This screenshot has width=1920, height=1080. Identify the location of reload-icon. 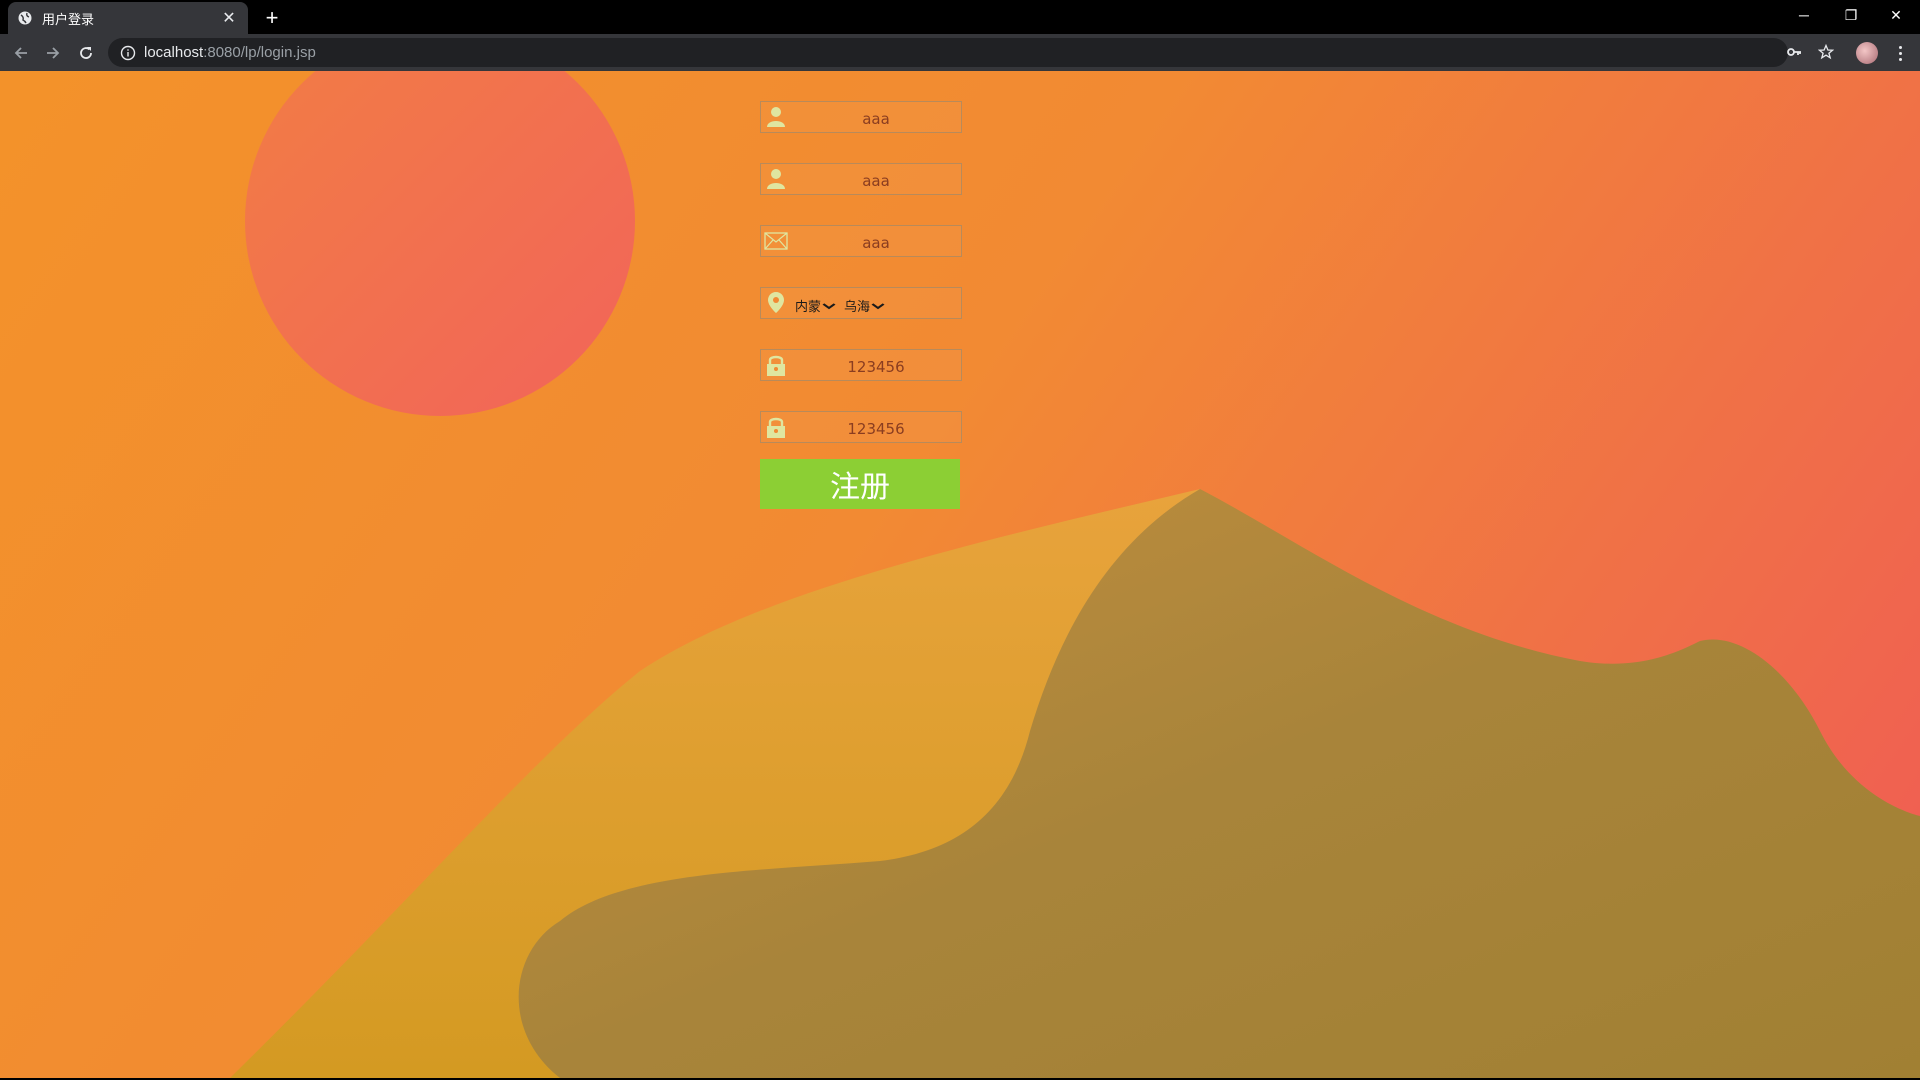
(86, 53).